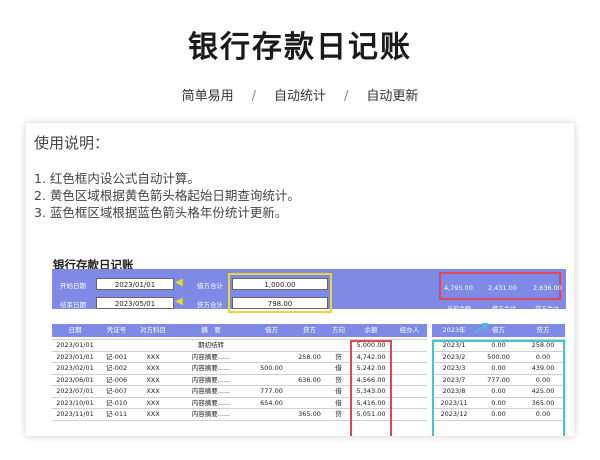  What do you see at coordinates (161, 212) in the screenshot?
I see `instruction-line: 3. 蓝色框区域根据蓝色箭头格年份统计更新。` at bounding box center [161, 212].